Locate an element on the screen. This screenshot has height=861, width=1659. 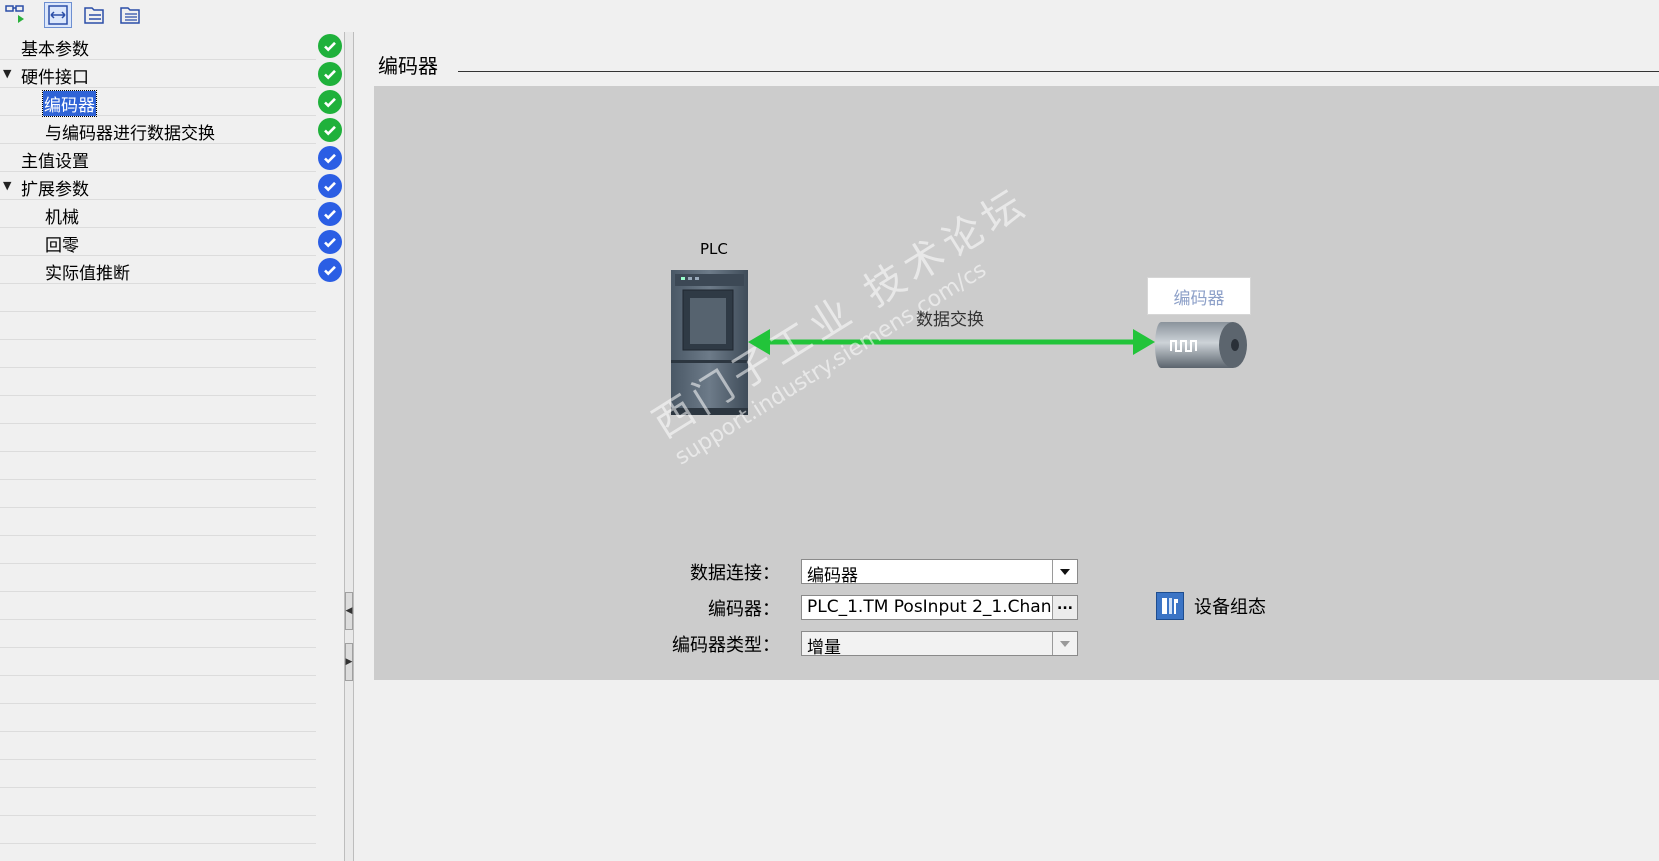
tree-item-mechanics: 机械 is located at coordinates (158, 214).